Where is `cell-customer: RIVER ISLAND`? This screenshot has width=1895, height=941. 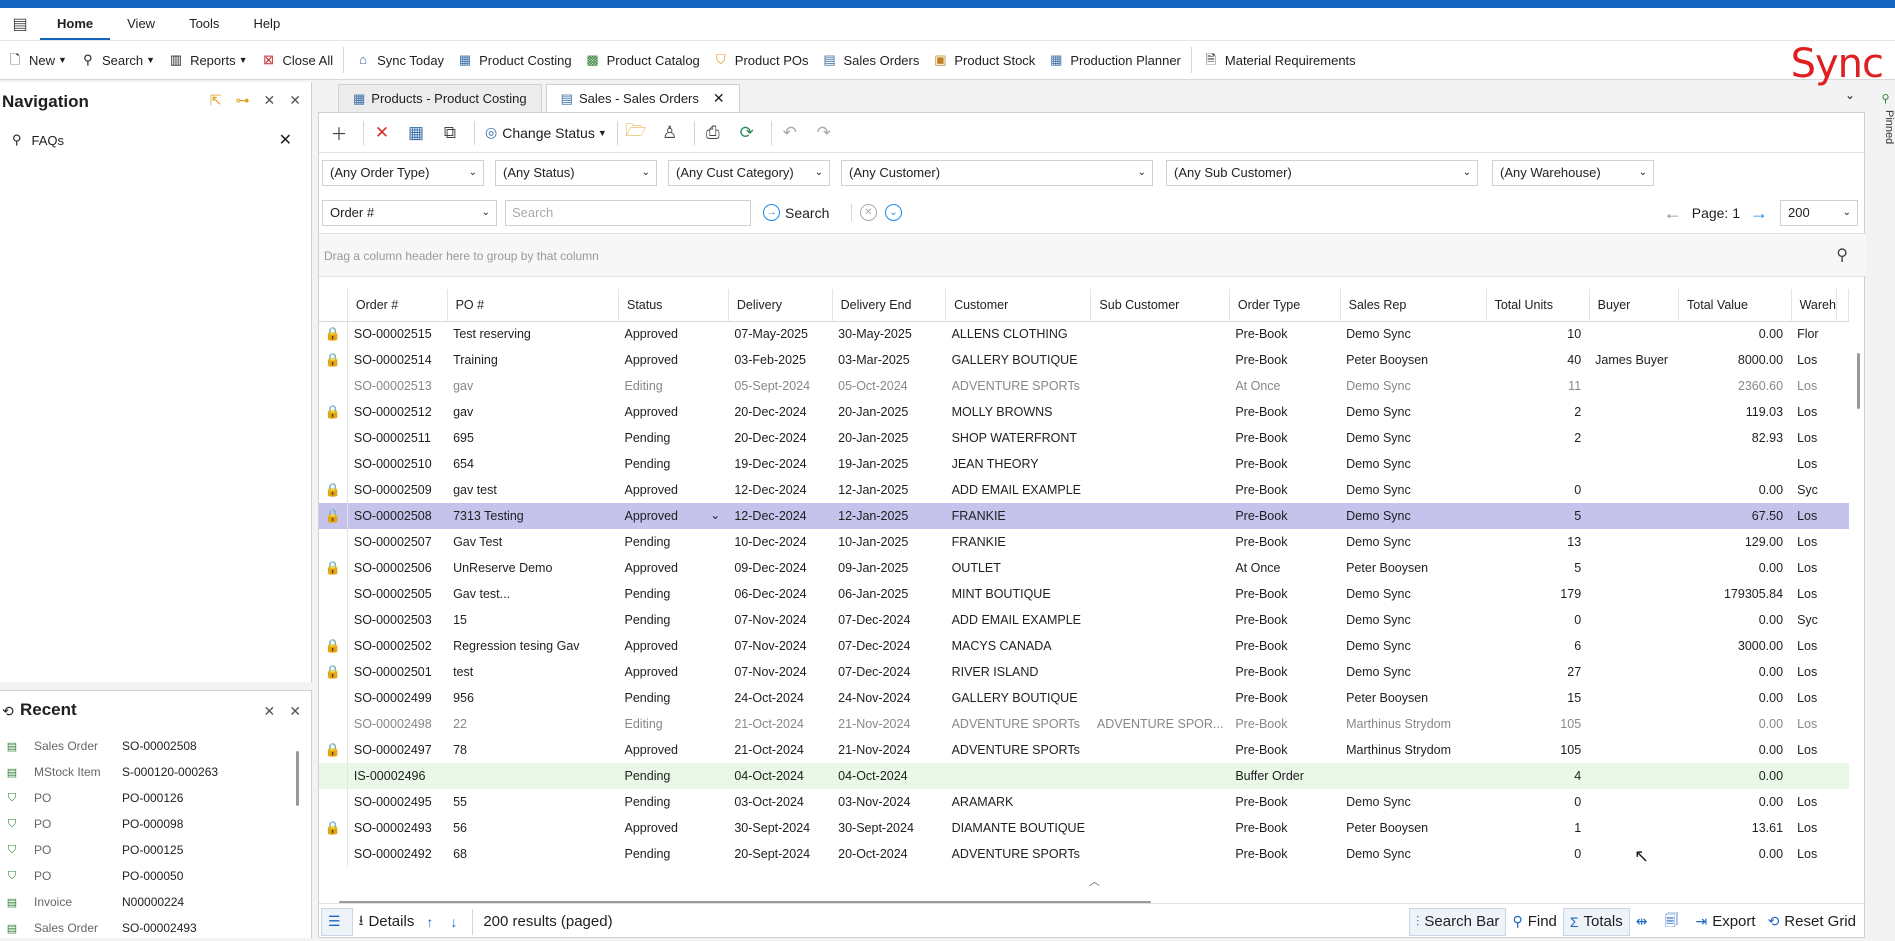 cell-customer: RIVER ISLAND is located at coordinates (1018, 672).